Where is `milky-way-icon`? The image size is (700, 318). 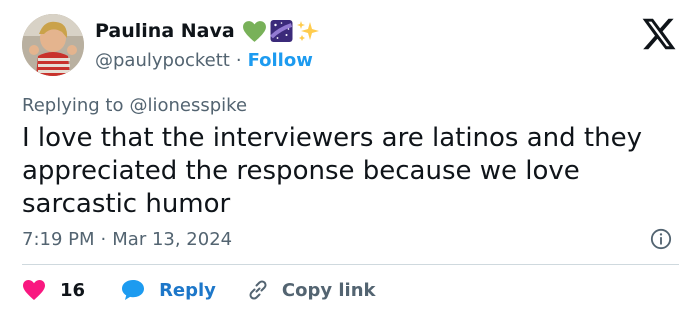
milky-way-icon is located at coordinates (281, 31).